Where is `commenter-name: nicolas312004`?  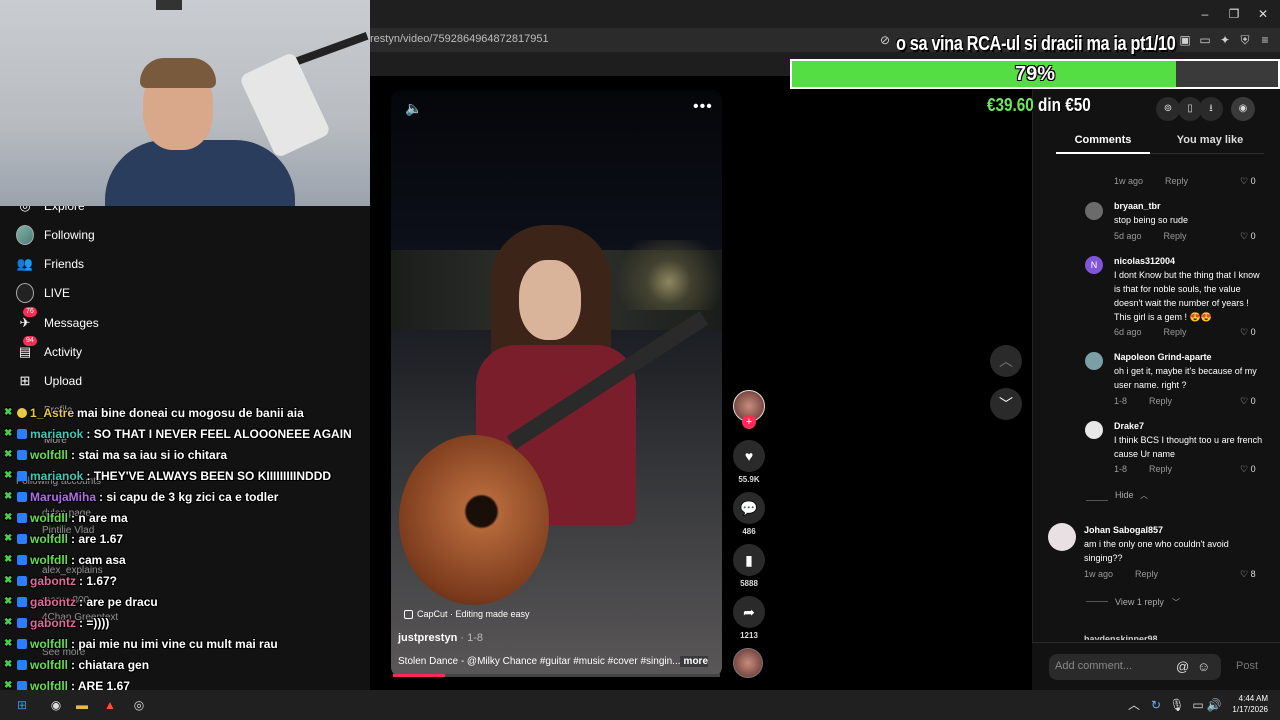
commenter-name: nicolas312004 is located at coordinates (1144, 261).